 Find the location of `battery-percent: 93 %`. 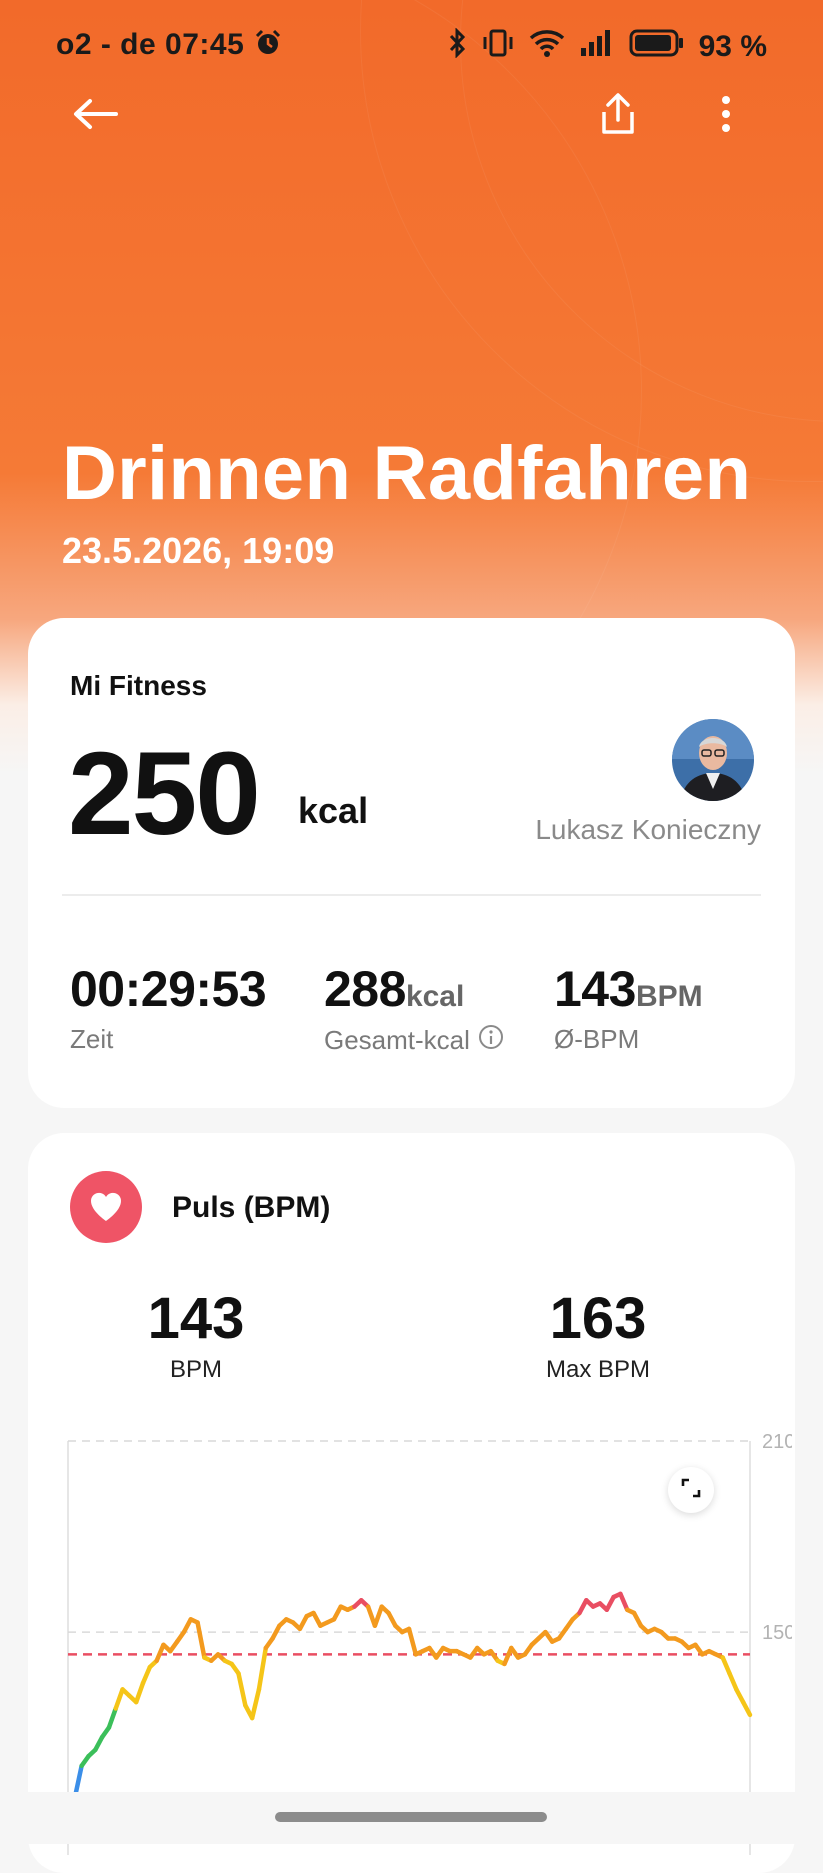

battery-percent: 93 % is located at coordinates (732, 46).